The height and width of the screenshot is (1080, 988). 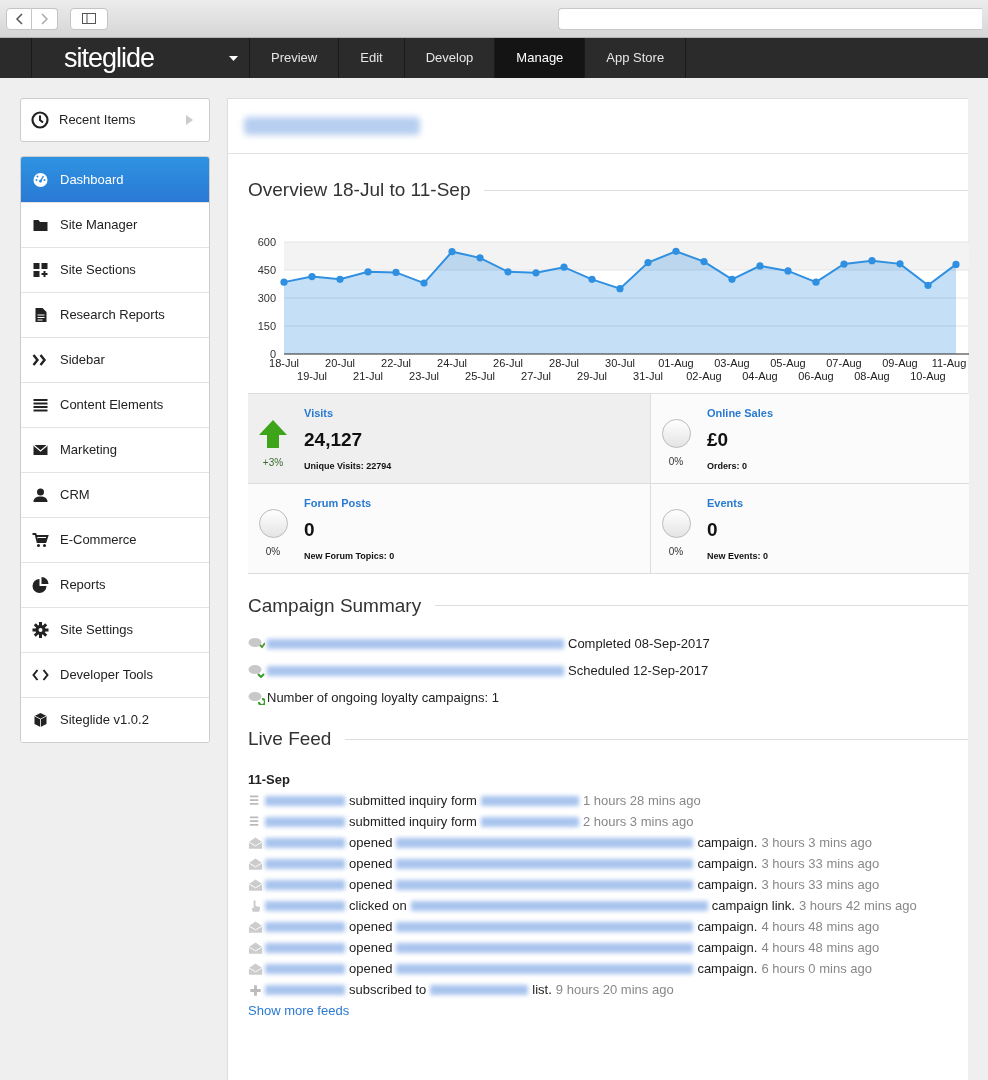 I want to click on stat-link: Online Sales, so click(x=740, y=412).